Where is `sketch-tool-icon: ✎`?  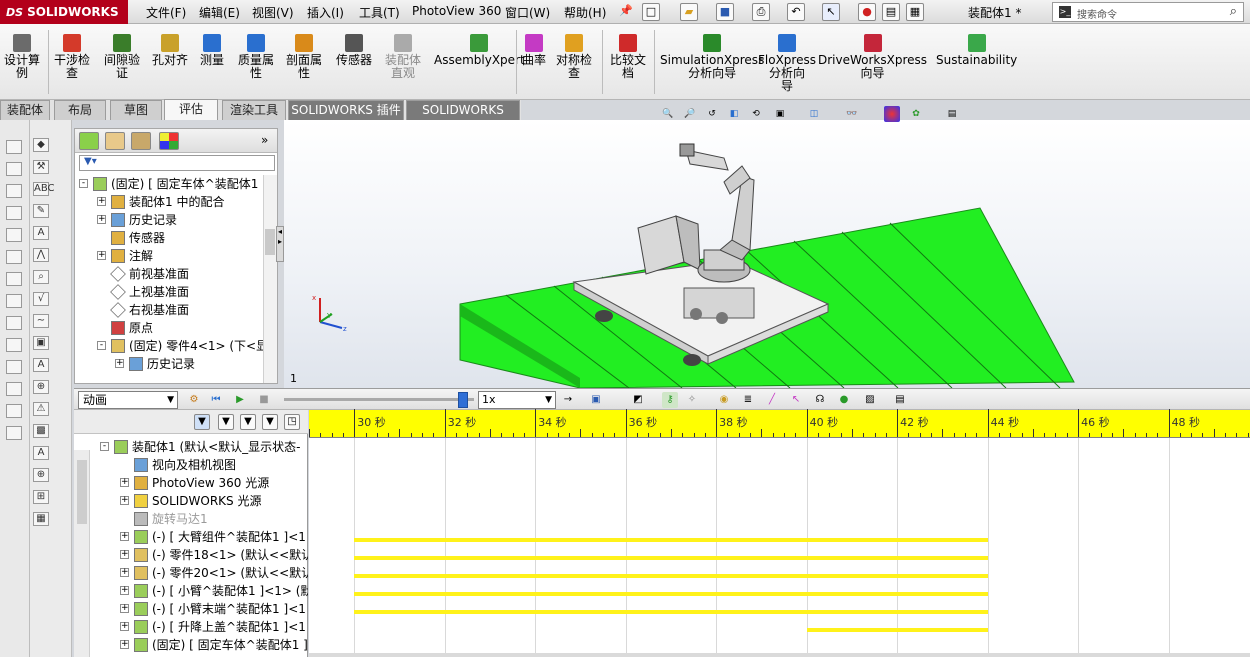 sketch-tool-icon: ✎ is located at coordinates (41, 211).